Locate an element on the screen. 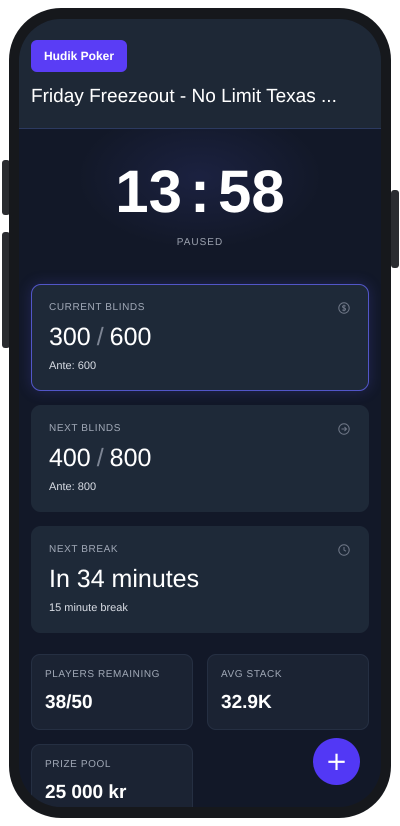  stat-value: 38/50 is located at coordinates (69, 703).